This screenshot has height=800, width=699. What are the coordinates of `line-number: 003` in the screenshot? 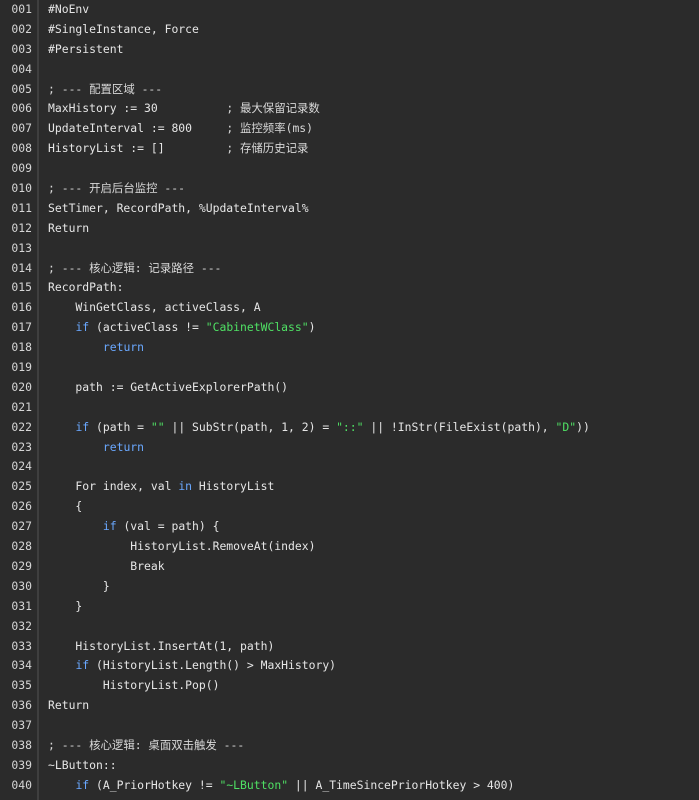 It's located at (21, 48).